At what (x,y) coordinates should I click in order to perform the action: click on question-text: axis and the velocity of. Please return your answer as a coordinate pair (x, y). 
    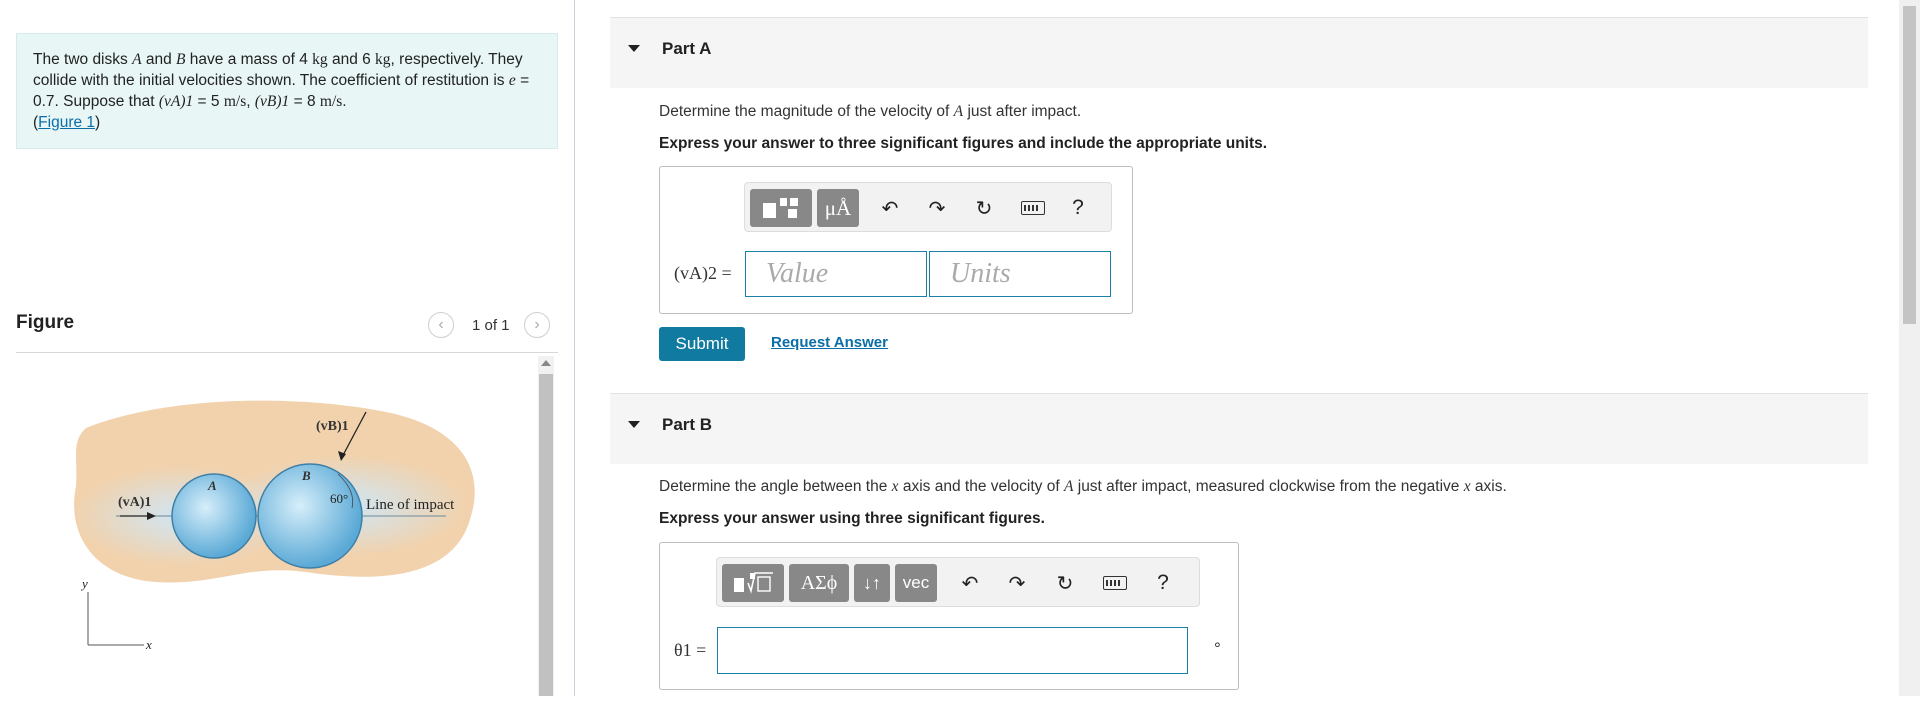
    Looking at the image, I should click on (981, 486).